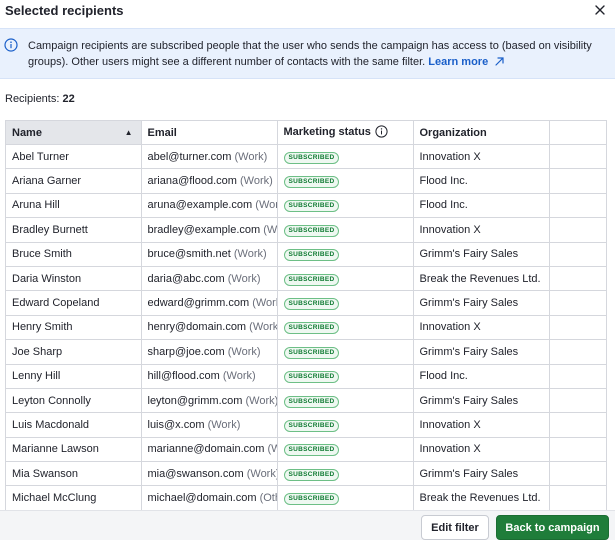 The image size is (615, 540). Describe the element at coordinates (74, 450) in the screenshot. I see `cell-name: Marianne Lawson` at that location.